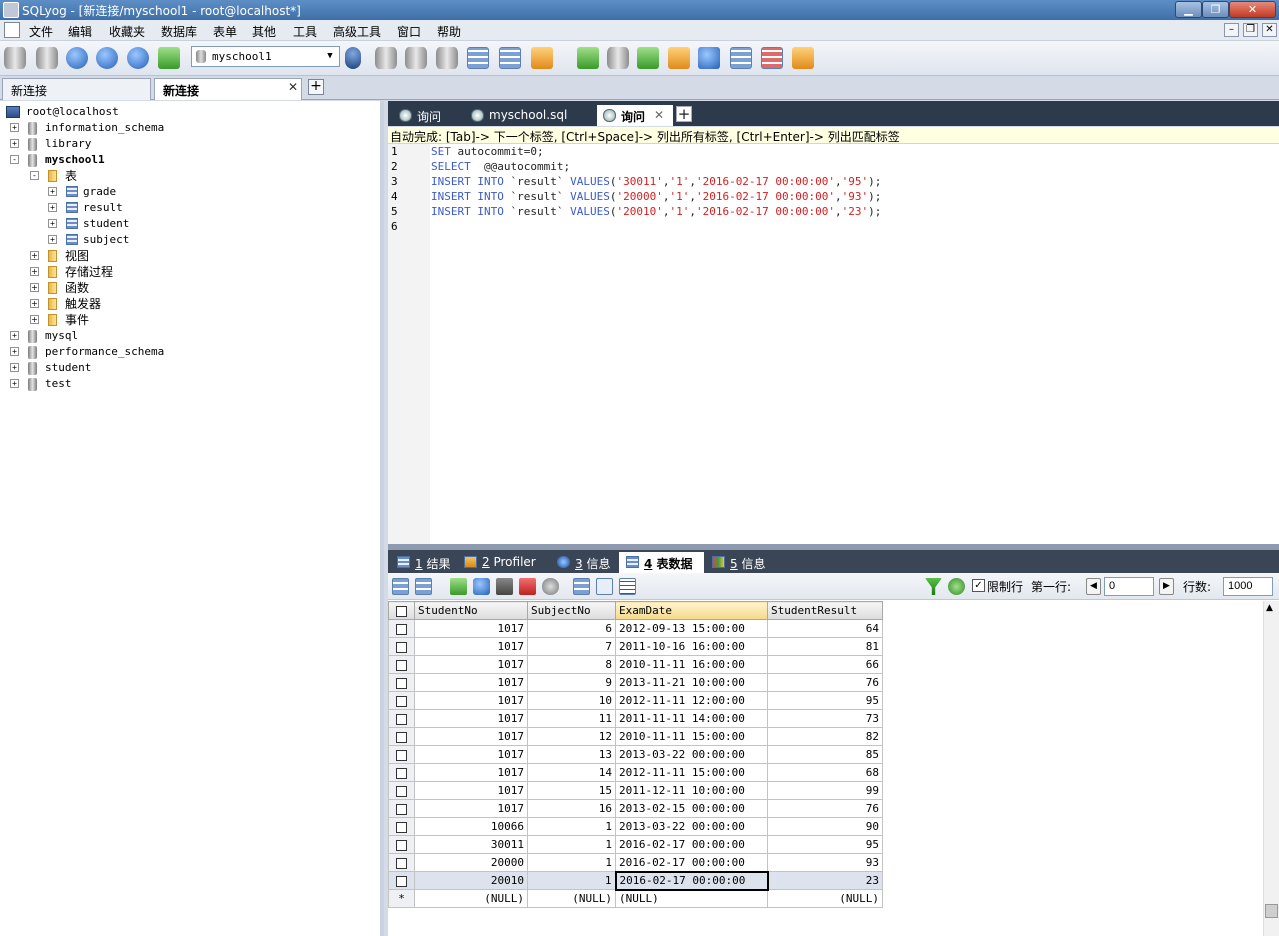 This screenshot has width=1279, height=936. Describe the element at coordinates (581, 586) in the screenshot. I see `grid-view-icon` at that location.